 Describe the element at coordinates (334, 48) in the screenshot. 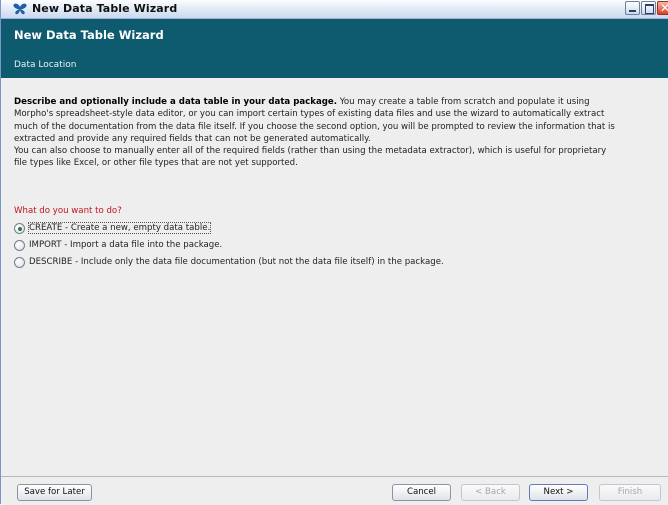

I see `wizard-header: New Data Table Wizard Data Location` at that location.